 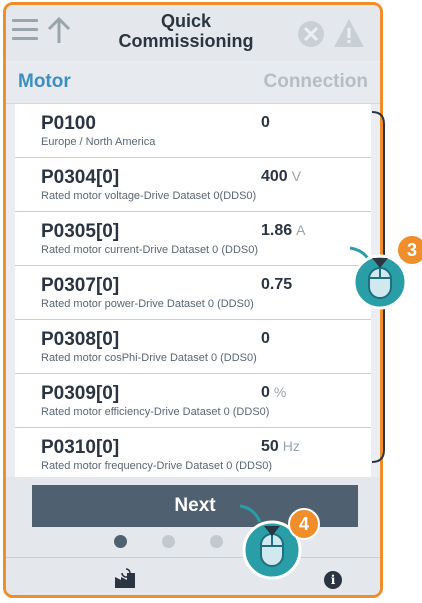 I want to click on hamburger-menu-icon, so click(x=25, y=30).